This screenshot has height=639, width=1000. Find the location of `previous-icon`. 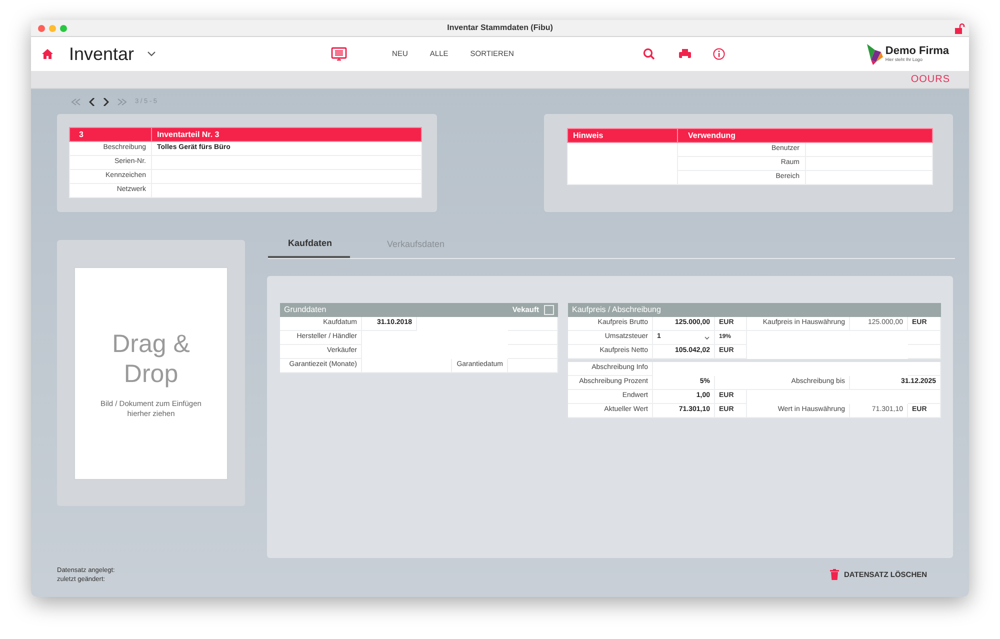

previous-icon is located at coordinates (92, 102).